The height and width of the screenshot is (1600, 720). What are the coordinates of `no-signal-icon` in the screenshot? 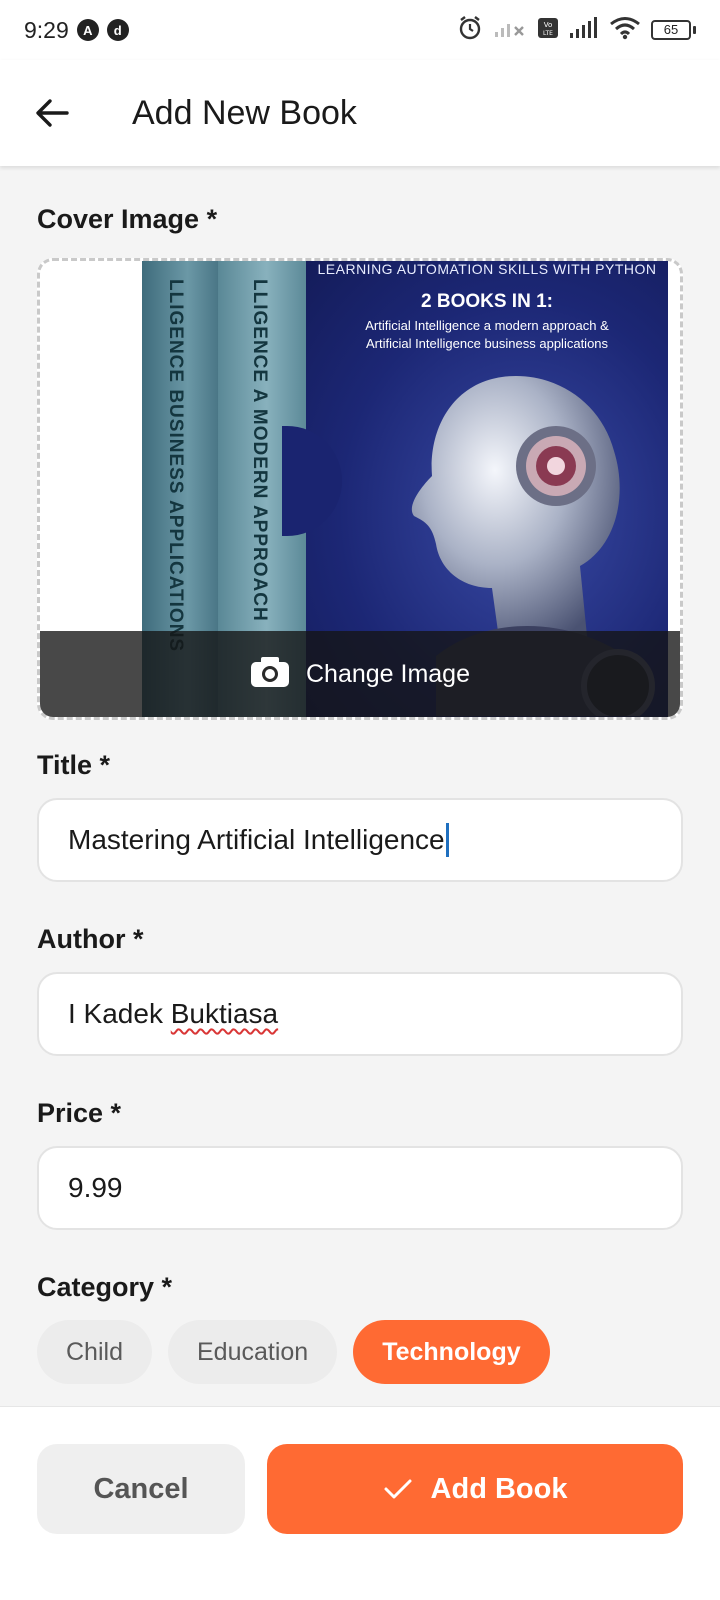 It's located at (510, 30).